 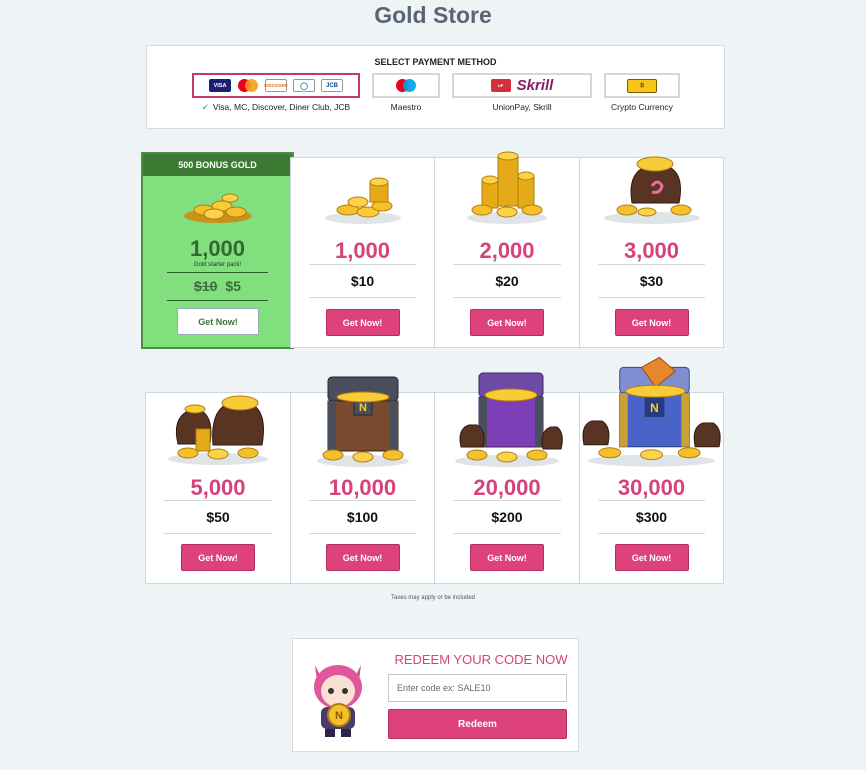 I want to click on pack-card: 5,000 $50 Get Now!, so click(x=218, y=488).